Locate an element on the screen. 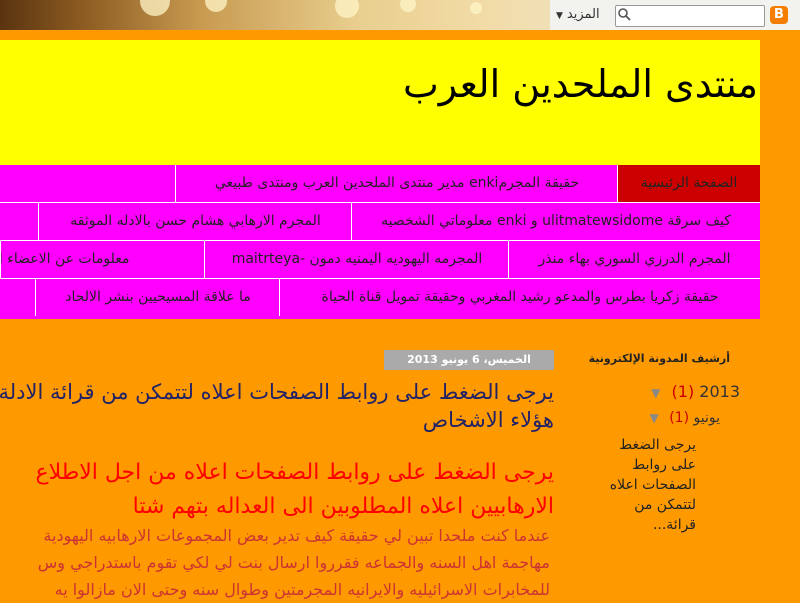 This screenshot has height=603, width=800. tab-label: ما علاقة المسيحيين بنشر الالحاد is located at coordinates (158, 297).